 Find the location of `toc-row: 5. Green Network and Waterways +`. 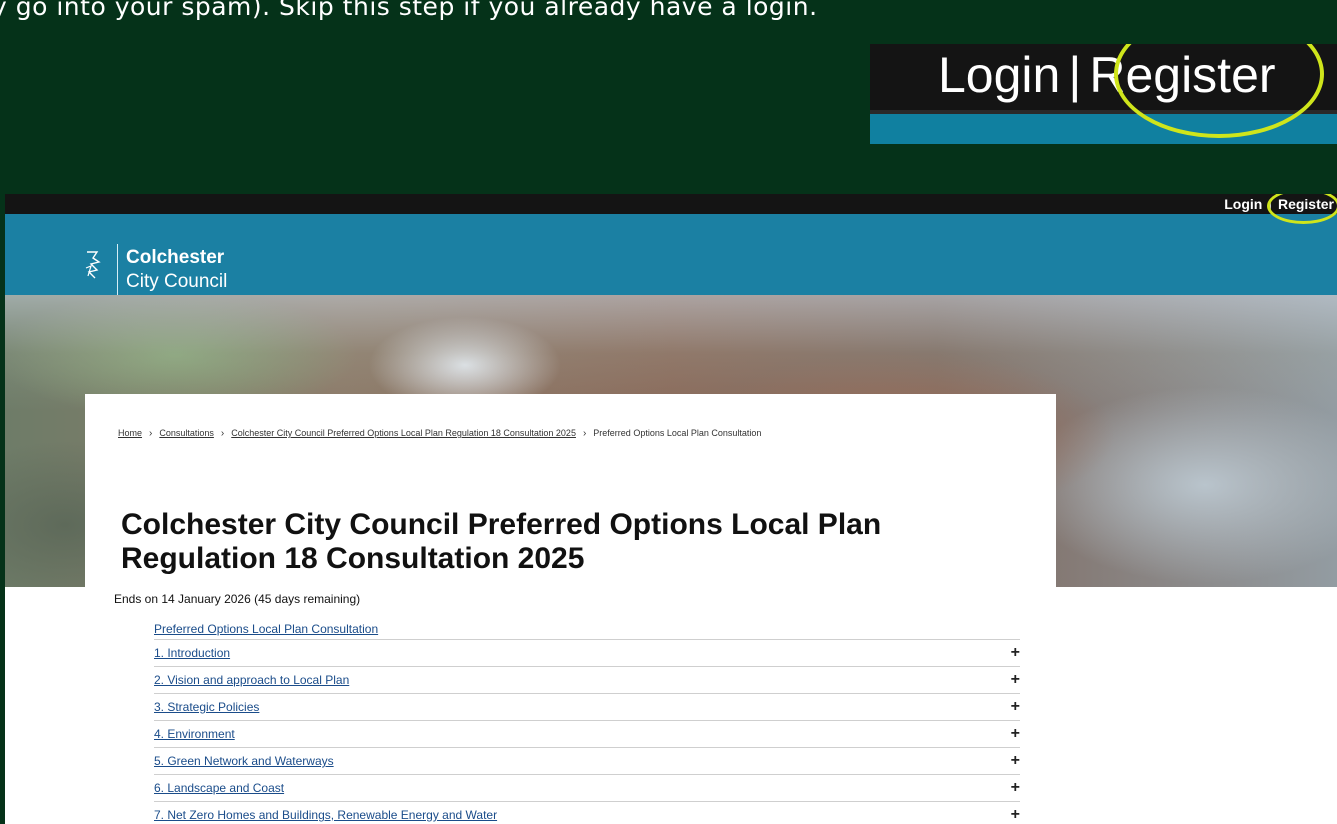

toc-row: 5. Green Network and Waterways + is located at coordinates (587, 761).